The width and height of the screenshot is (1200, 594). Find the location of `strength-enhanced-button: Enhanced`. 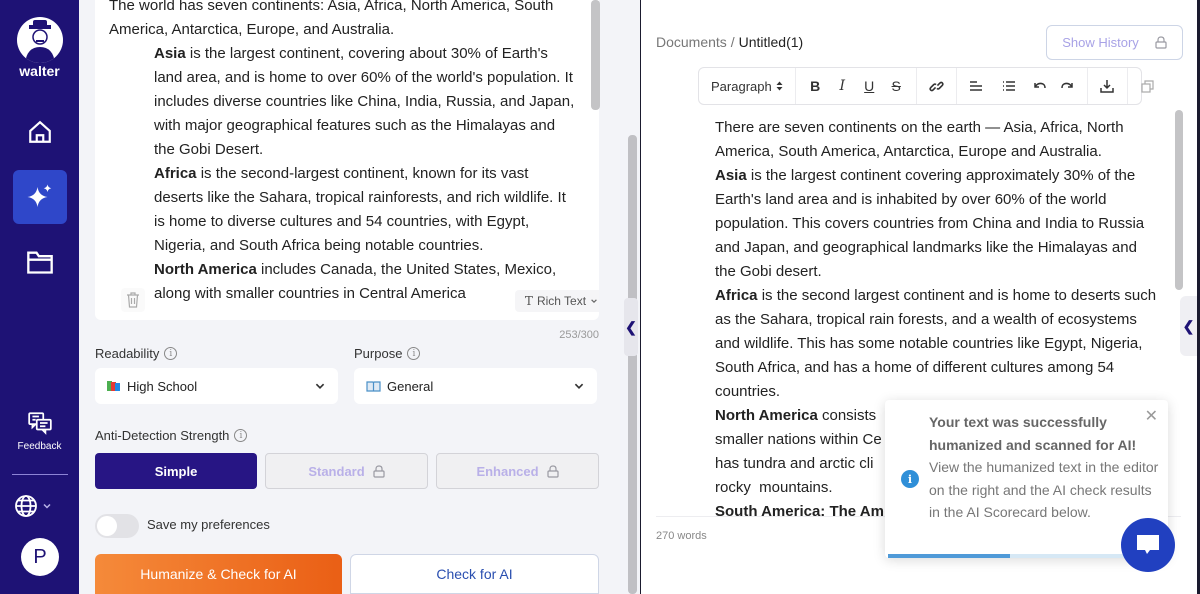

strength-enhanced-button: Enhanced is located at coordinates (517, 471).